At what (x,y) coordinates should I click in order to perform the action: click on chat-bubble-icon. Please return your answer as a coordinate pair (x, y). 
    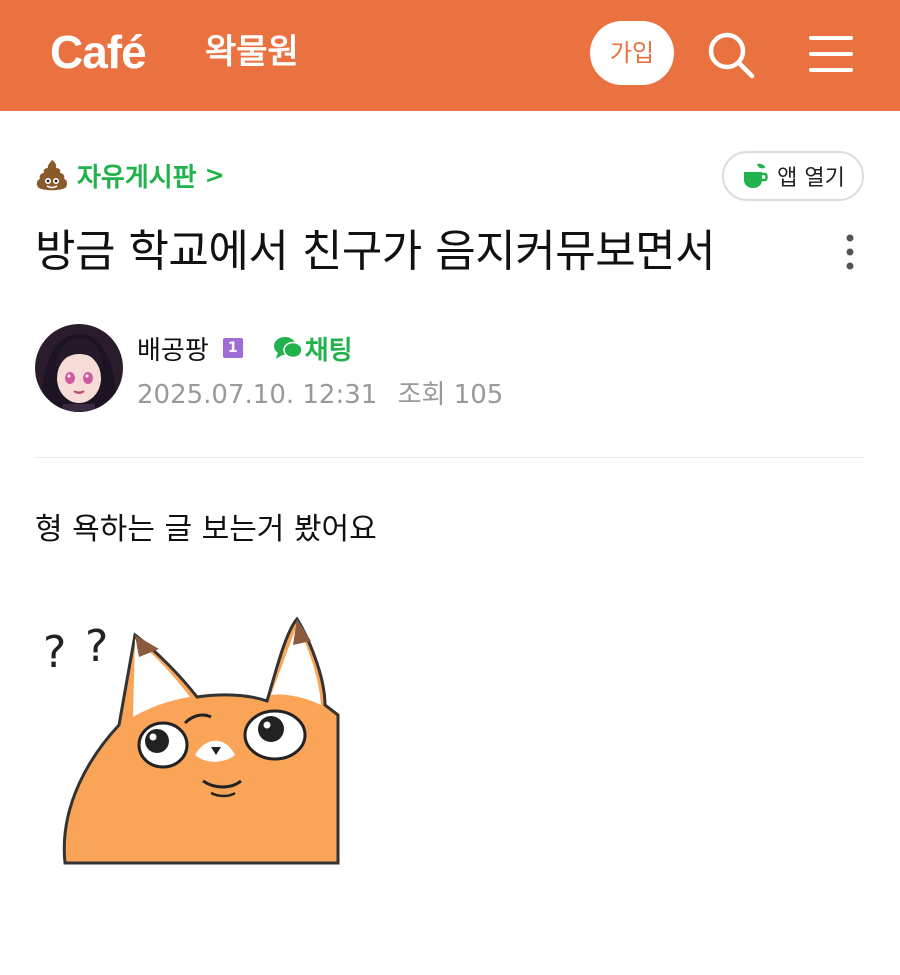
    Looking at the image, I should click on (288, 348).